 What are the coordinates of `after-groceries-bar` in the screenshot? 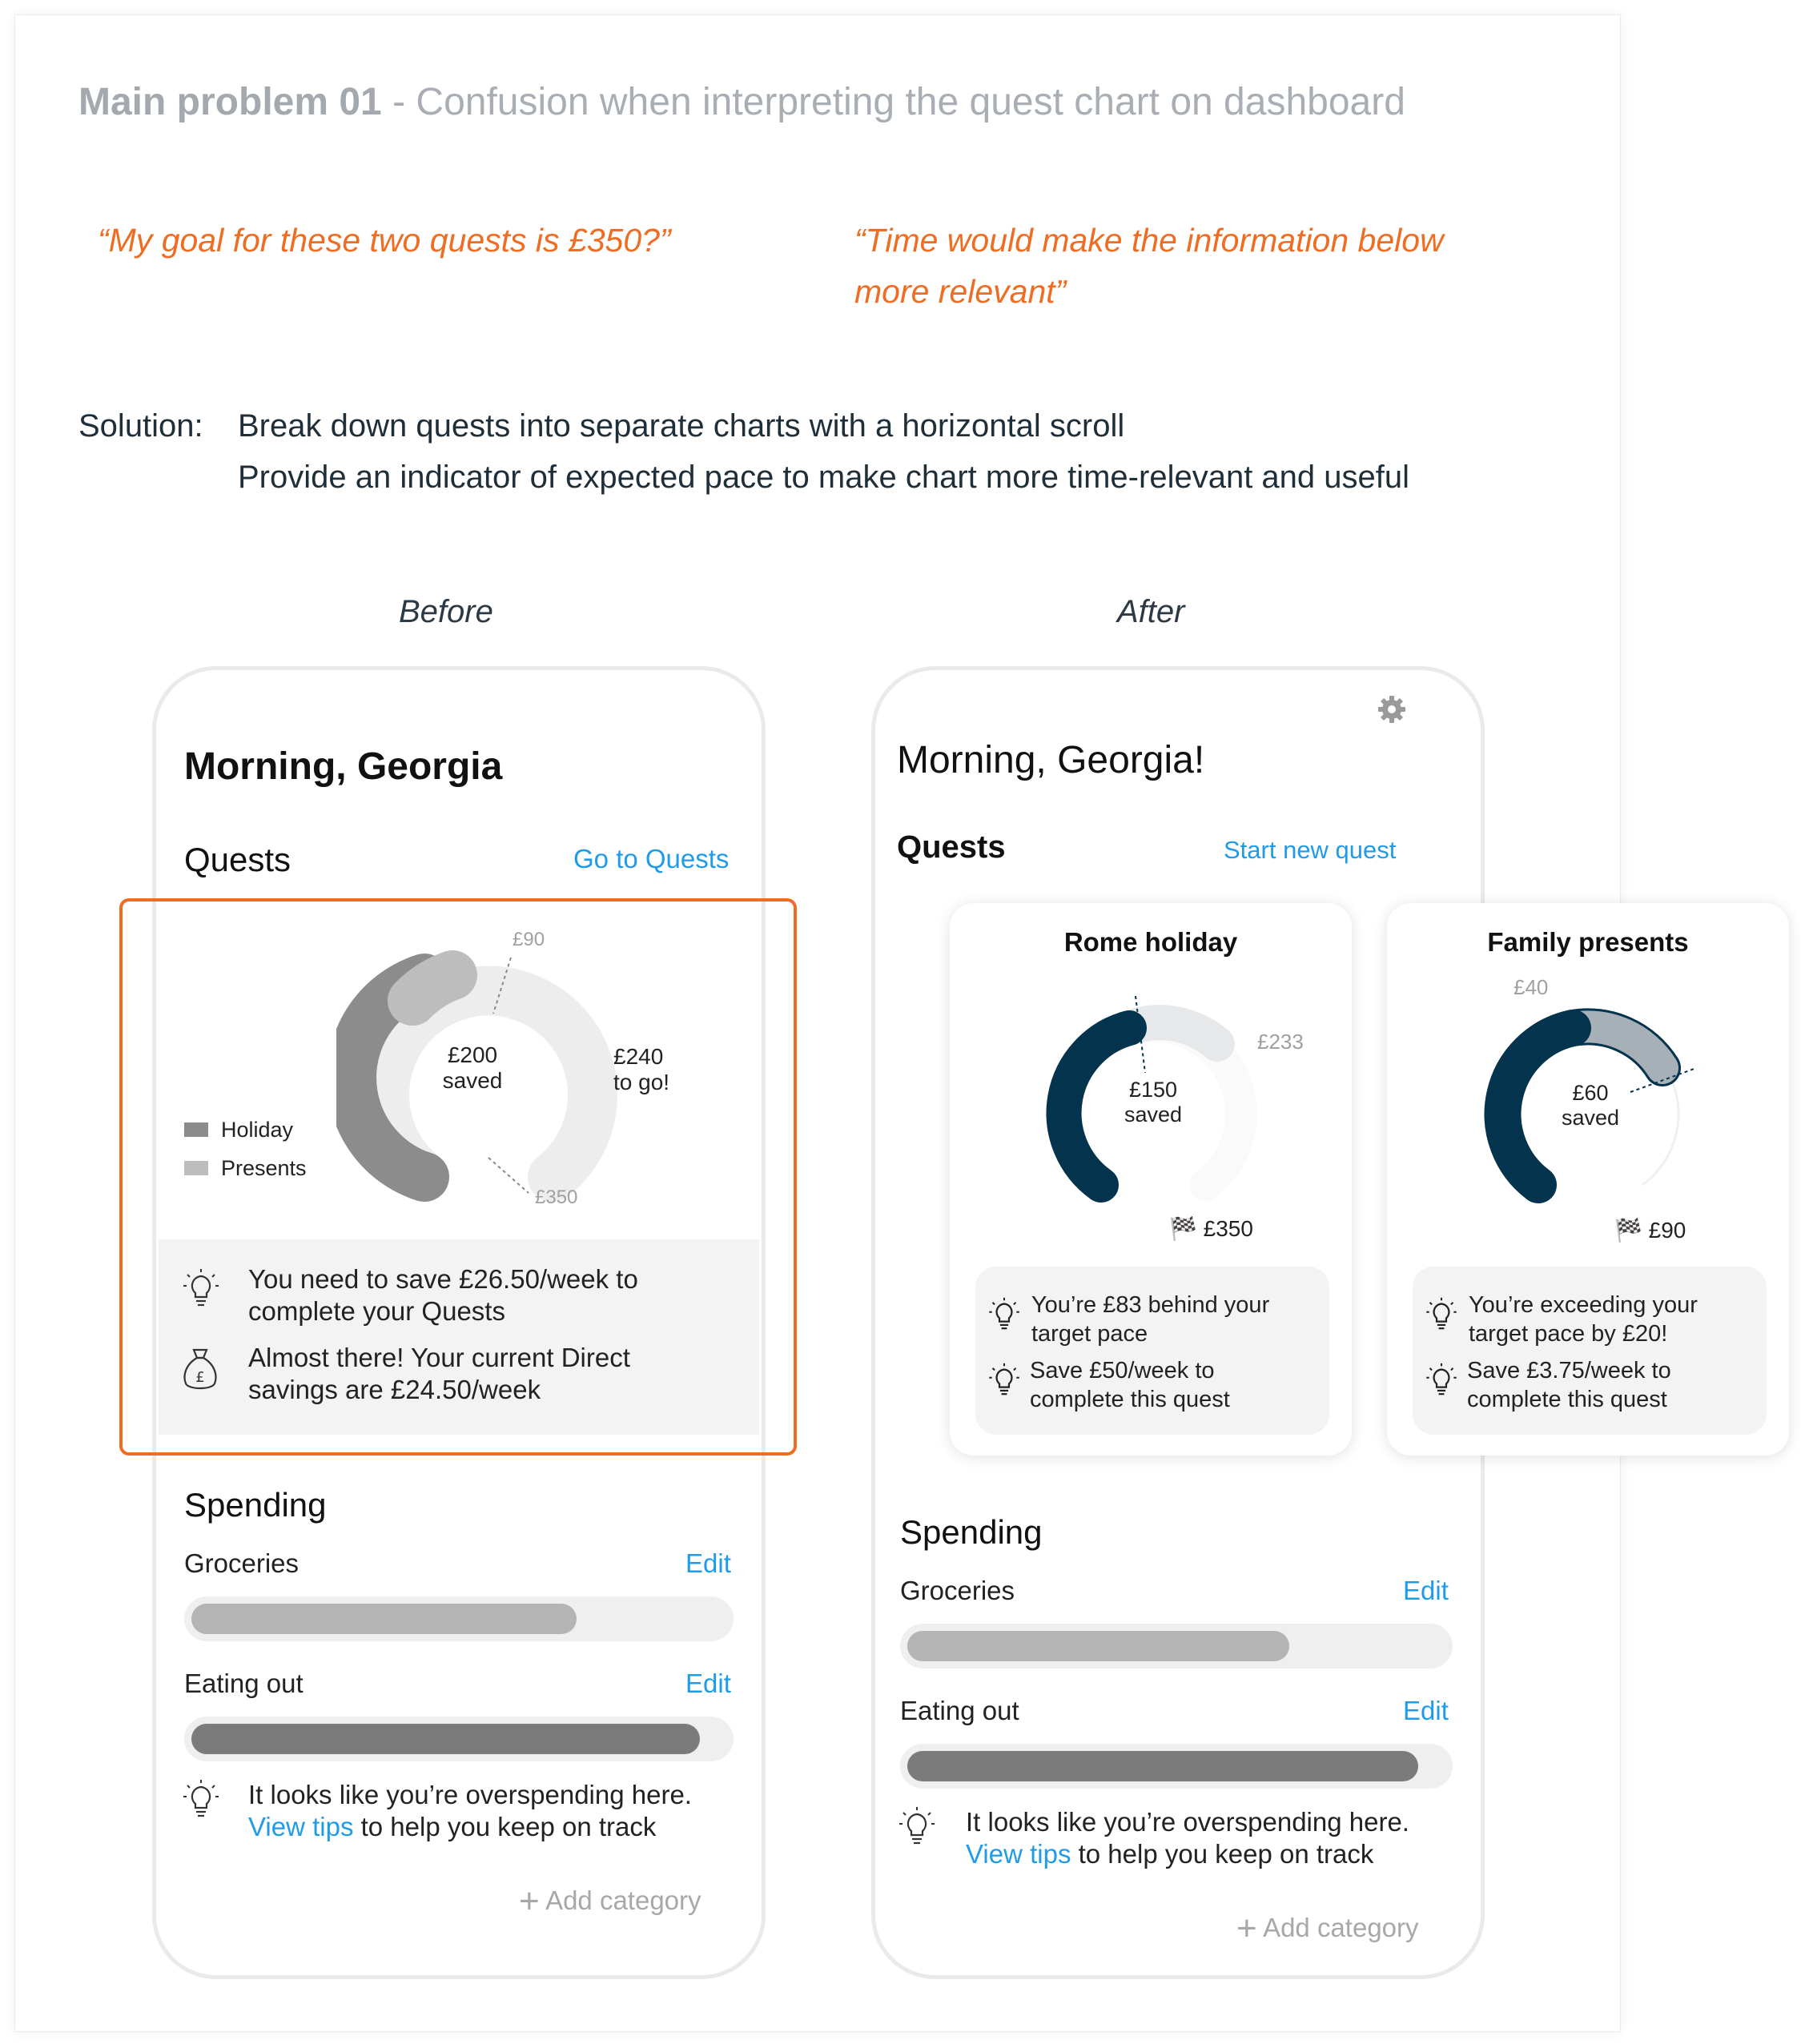 It's located at (1176, 1647).